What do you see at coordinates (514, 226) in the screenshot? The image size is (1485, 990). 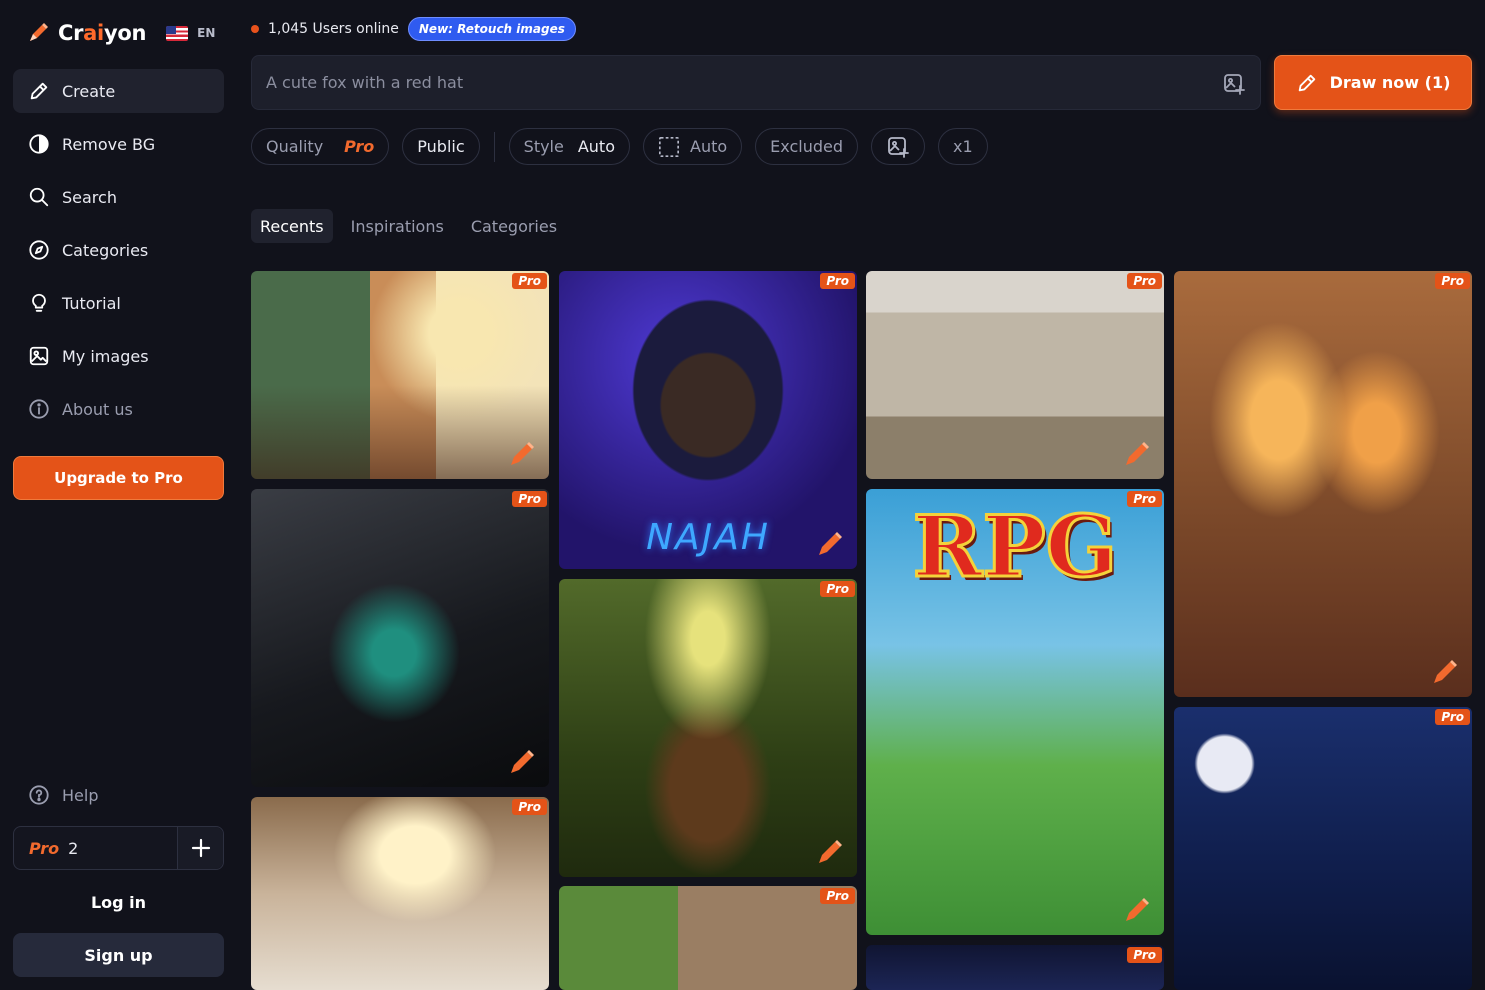 I see `tab-categories: Categories` at bounding box center [514, 226].